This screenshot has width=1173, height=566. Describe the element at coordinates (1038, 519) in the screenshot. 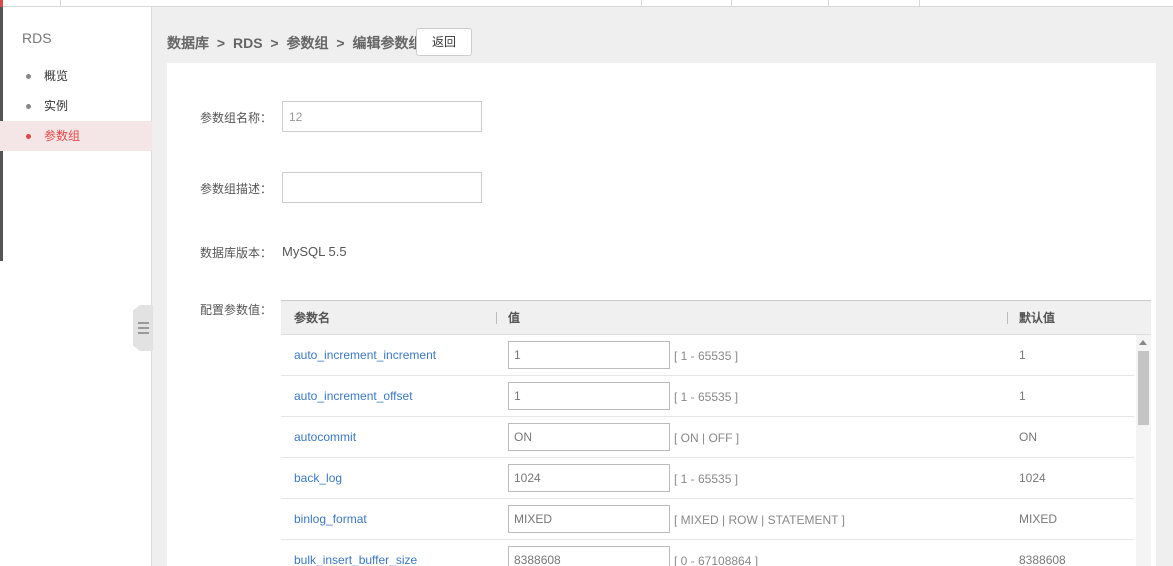

I see `param-default: MIXED` at that location.